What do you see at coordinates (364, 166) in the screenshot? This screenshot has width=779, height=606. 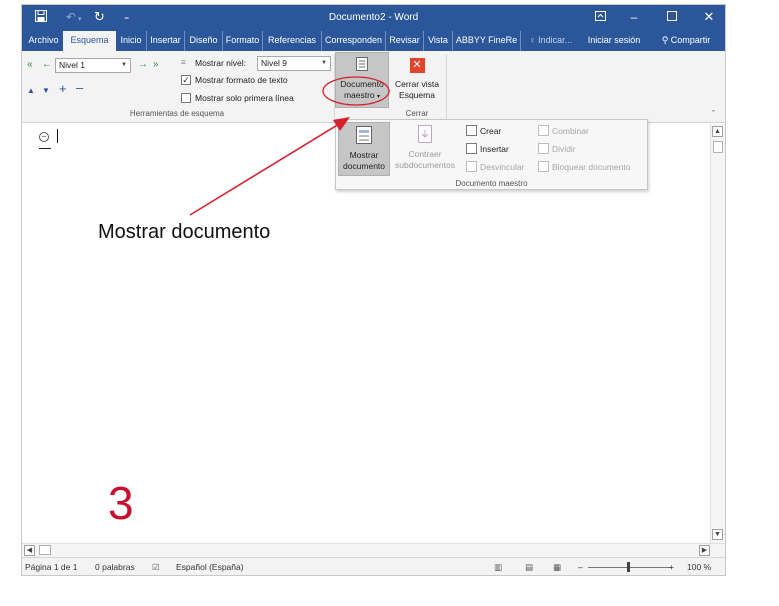 I see `show-document-label-2: documento` at bounding box center [364, 166].